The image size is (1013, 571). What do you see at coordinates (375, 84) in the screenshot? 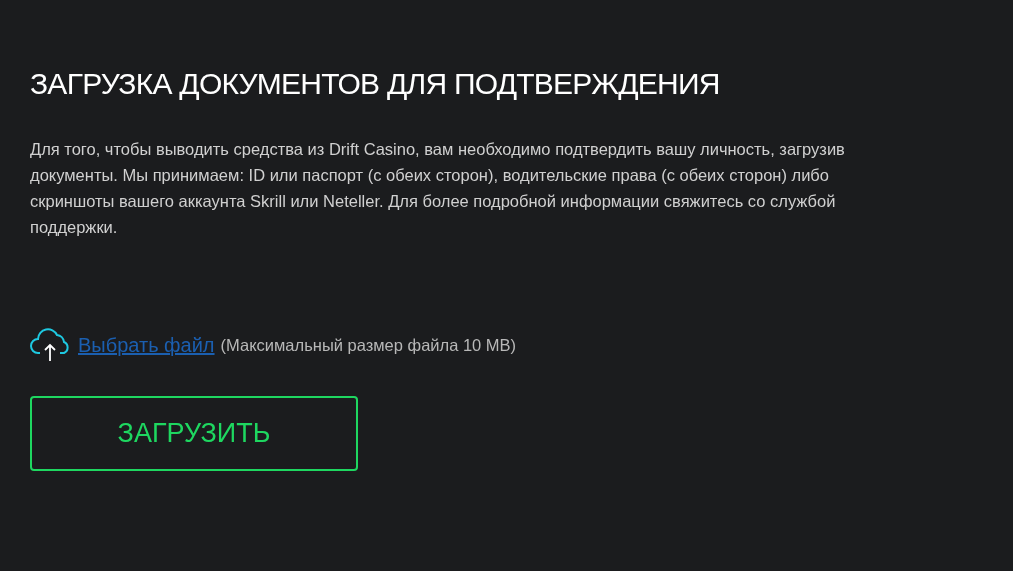
I see `page-title: ЗАГРУЗКА ДОКУМЕНТОВ ДЛЯ ПОДТВЕРЖДЕНИЯ` at bounding box center [375, 84].